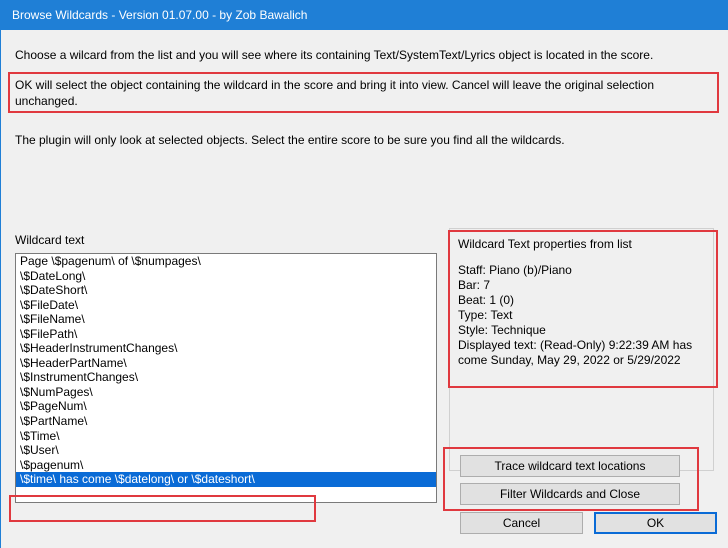 The image size is (728, 548). I want to click on wildcard-list-item: \$InstrumentChanges\, so click(226, 377).